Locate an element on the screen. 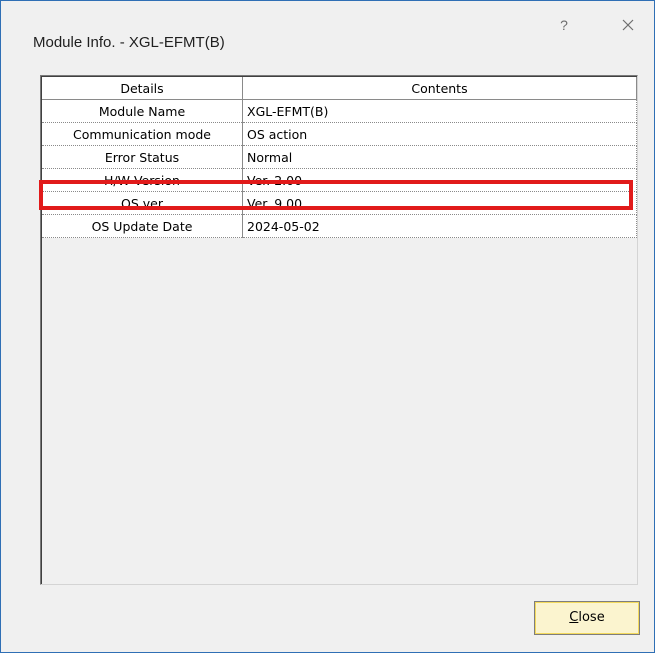 Image resolution: width=655 pixels, height=653 pixels. close-icon is located at coordinates (628, 25).